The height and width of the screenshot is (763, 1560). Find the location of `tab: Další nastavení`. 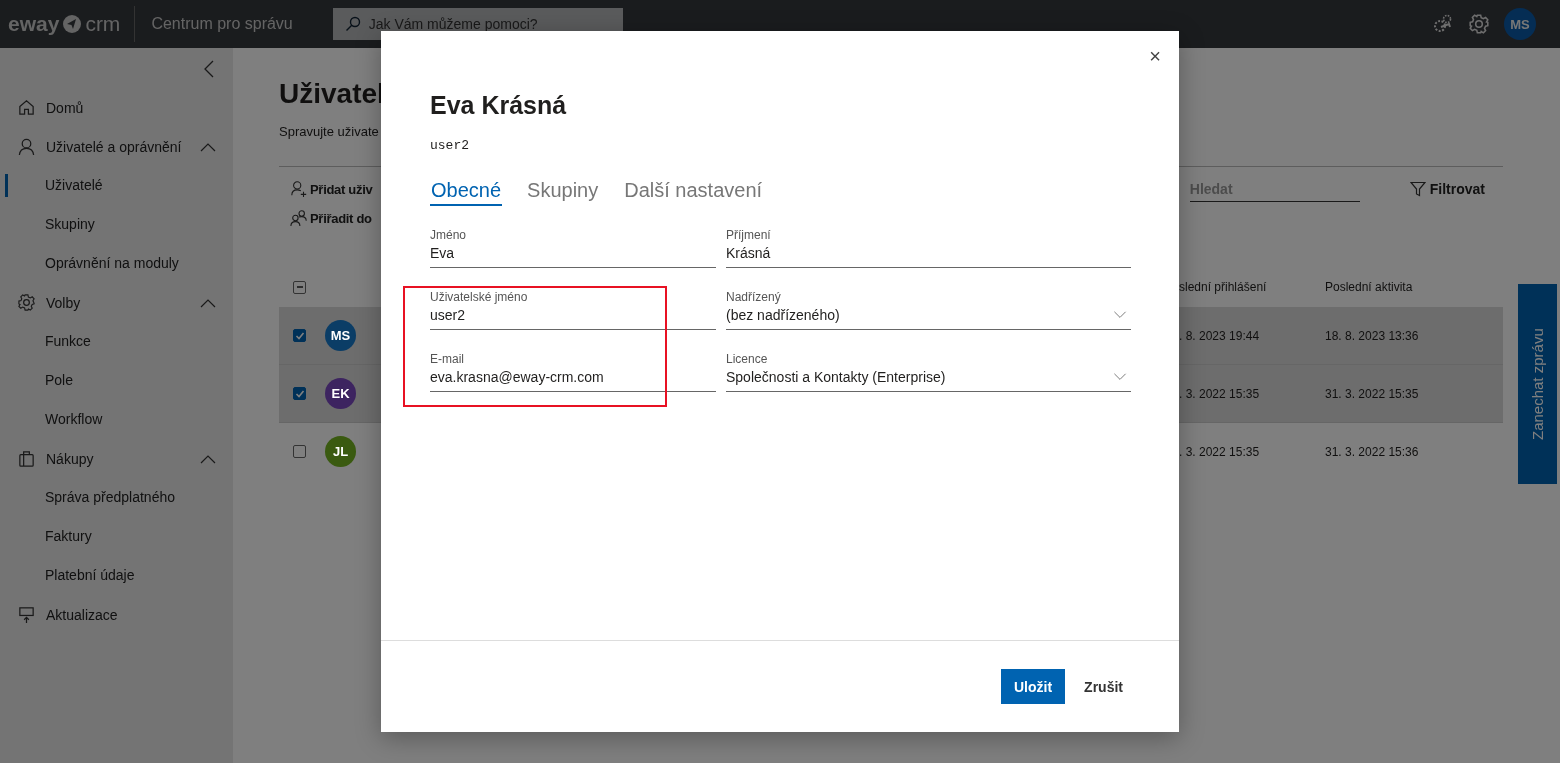

tab: Další nastavení is located at coordinates (693, 192).